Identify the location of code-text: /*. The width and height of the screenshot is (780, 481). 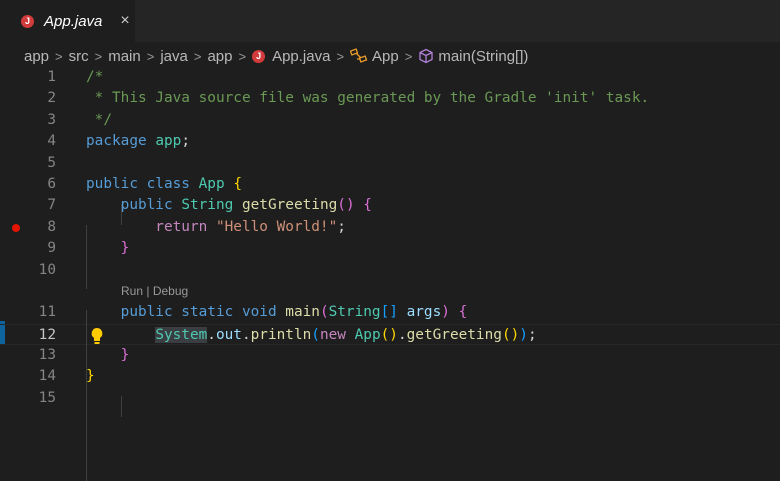
(94, 77).